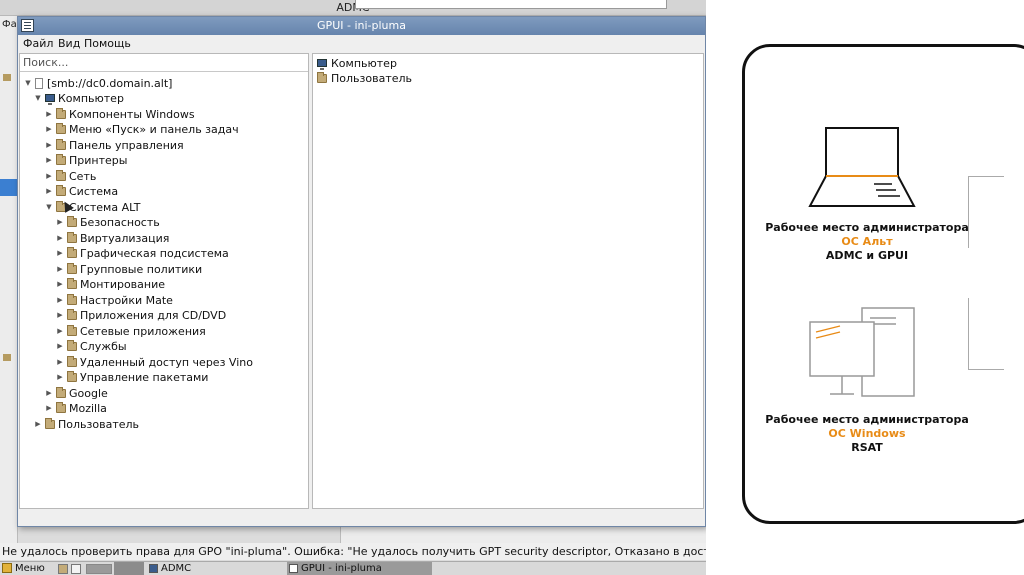  Describe the element at coordinates (91, 98) in the screenshot. I see `tree-node-label: Компьютер` at that location.